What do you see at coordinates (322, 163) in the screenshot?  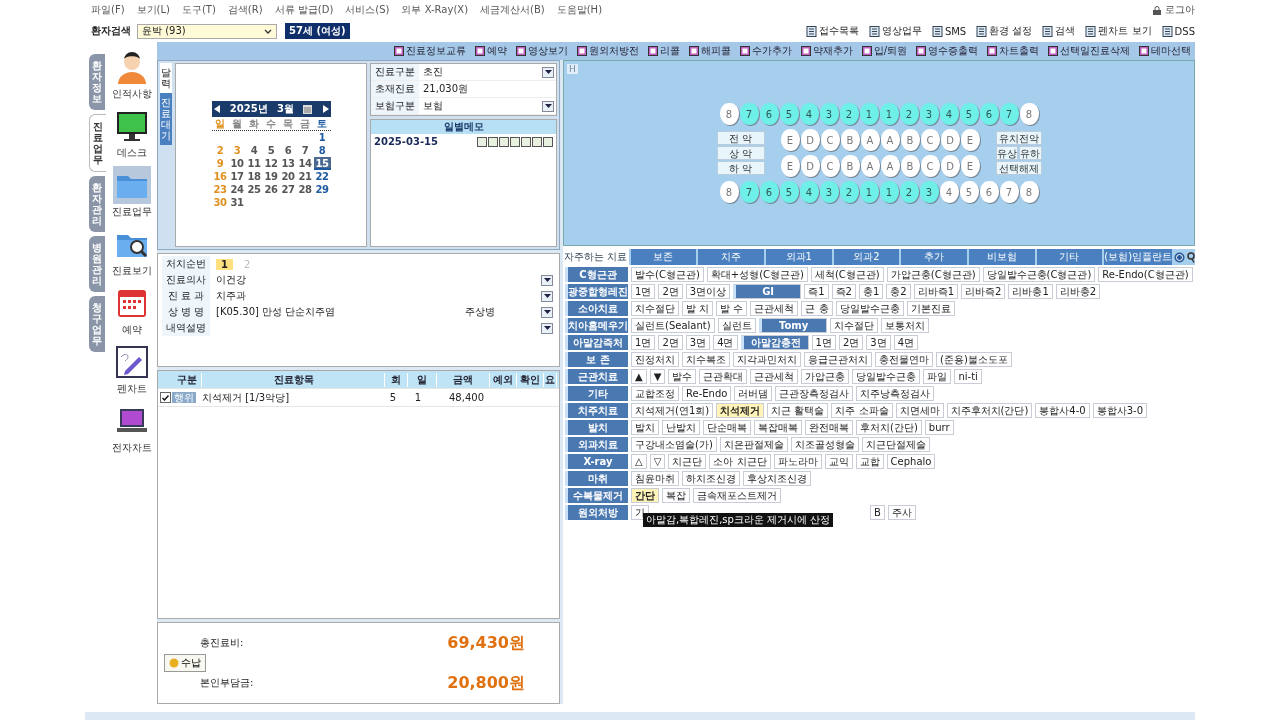 I see `calendar-day: 15` at bounding box center [322, 163].